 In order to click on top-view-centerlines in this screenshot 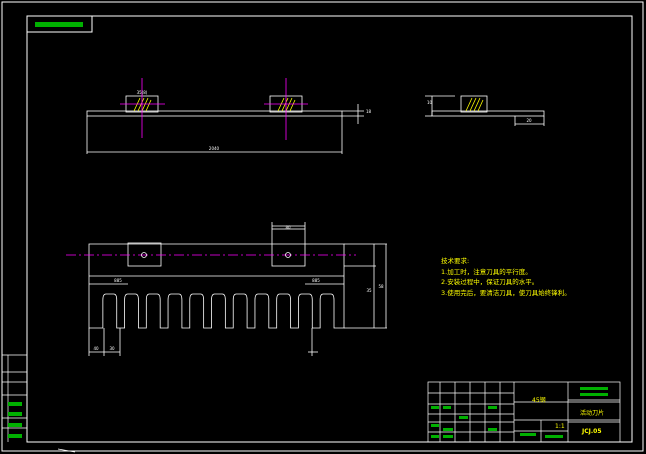, I will do `click(214, 109)`.